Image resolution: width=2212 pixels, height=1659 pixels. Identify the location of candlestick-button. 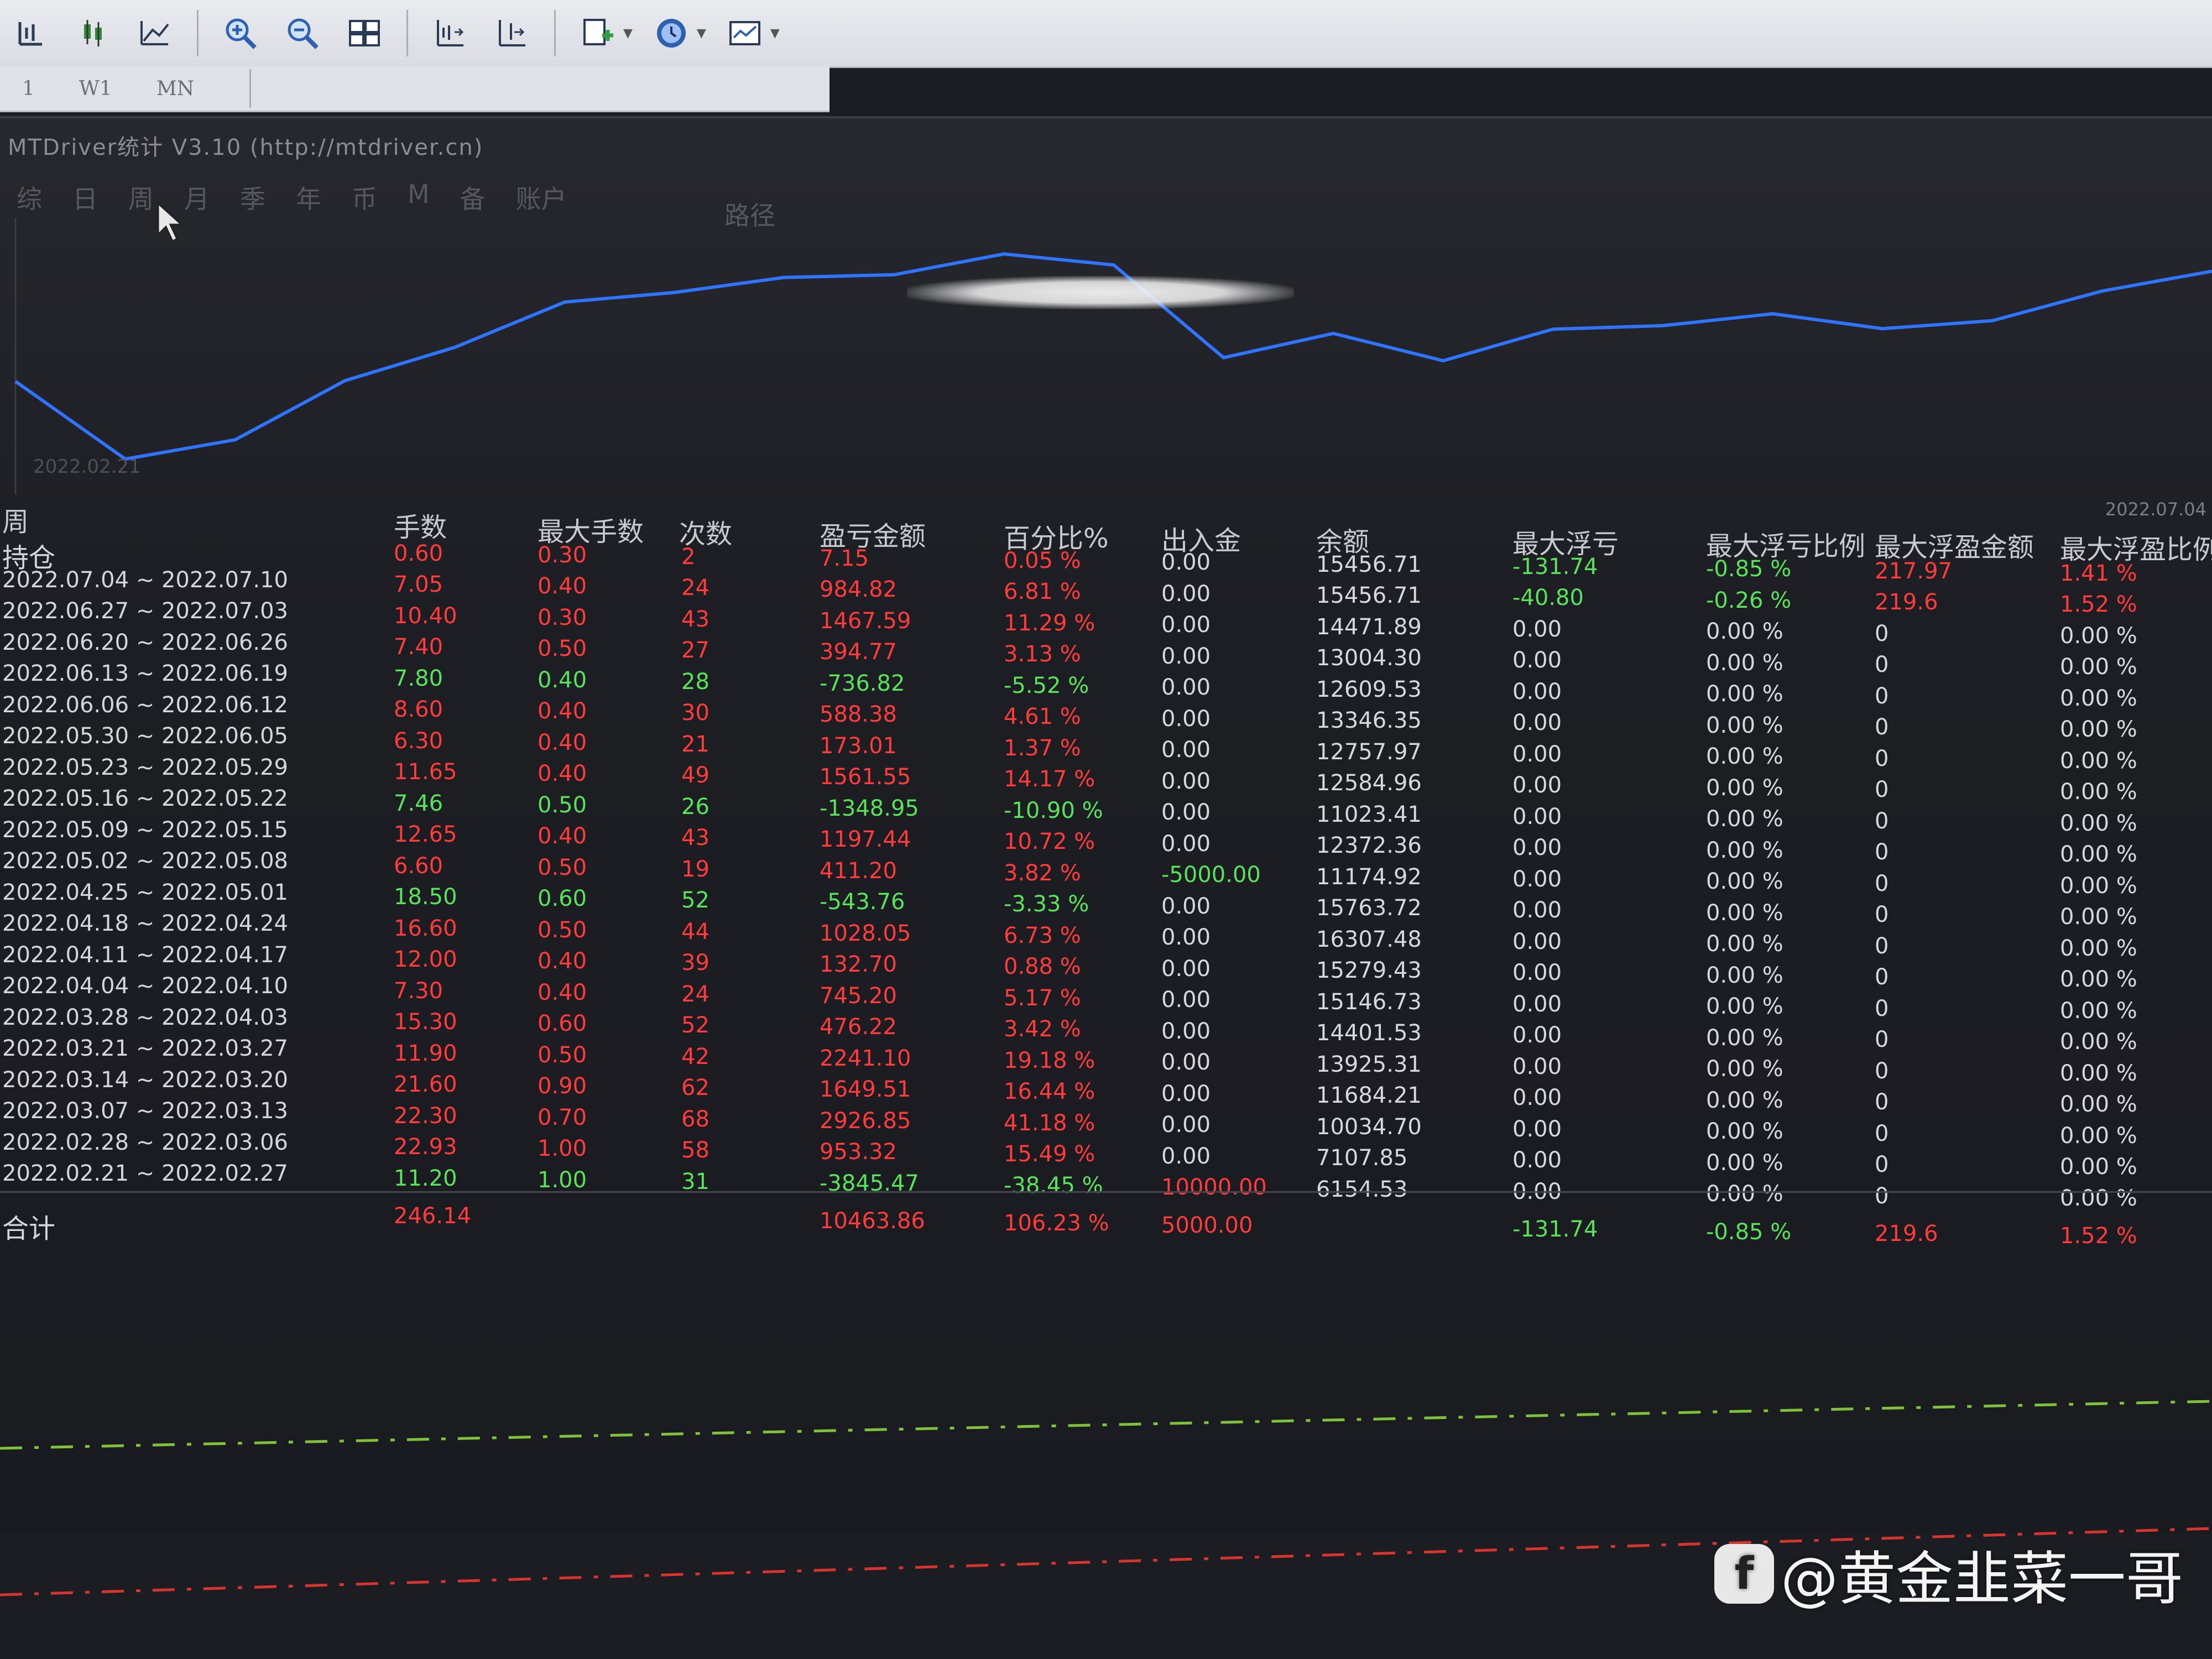
(93, 33).